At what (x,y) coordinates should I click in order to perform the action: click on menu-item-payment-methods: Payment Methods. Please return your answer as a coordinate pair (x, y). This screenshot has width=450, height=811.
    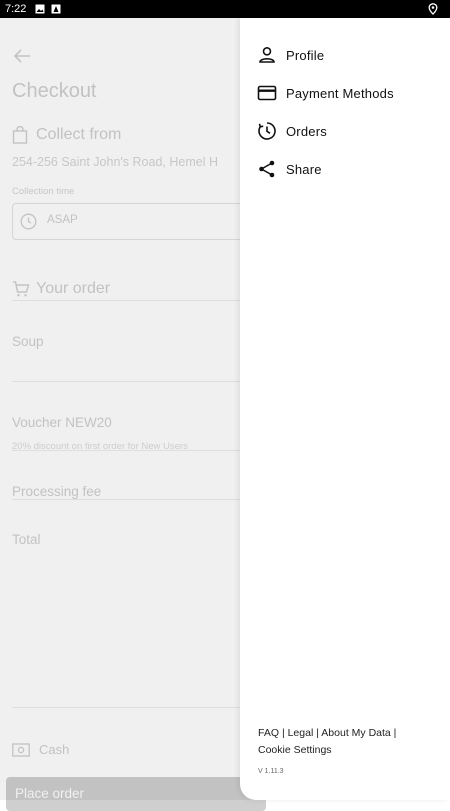
    Looking at the image, I should click on (345, 93).